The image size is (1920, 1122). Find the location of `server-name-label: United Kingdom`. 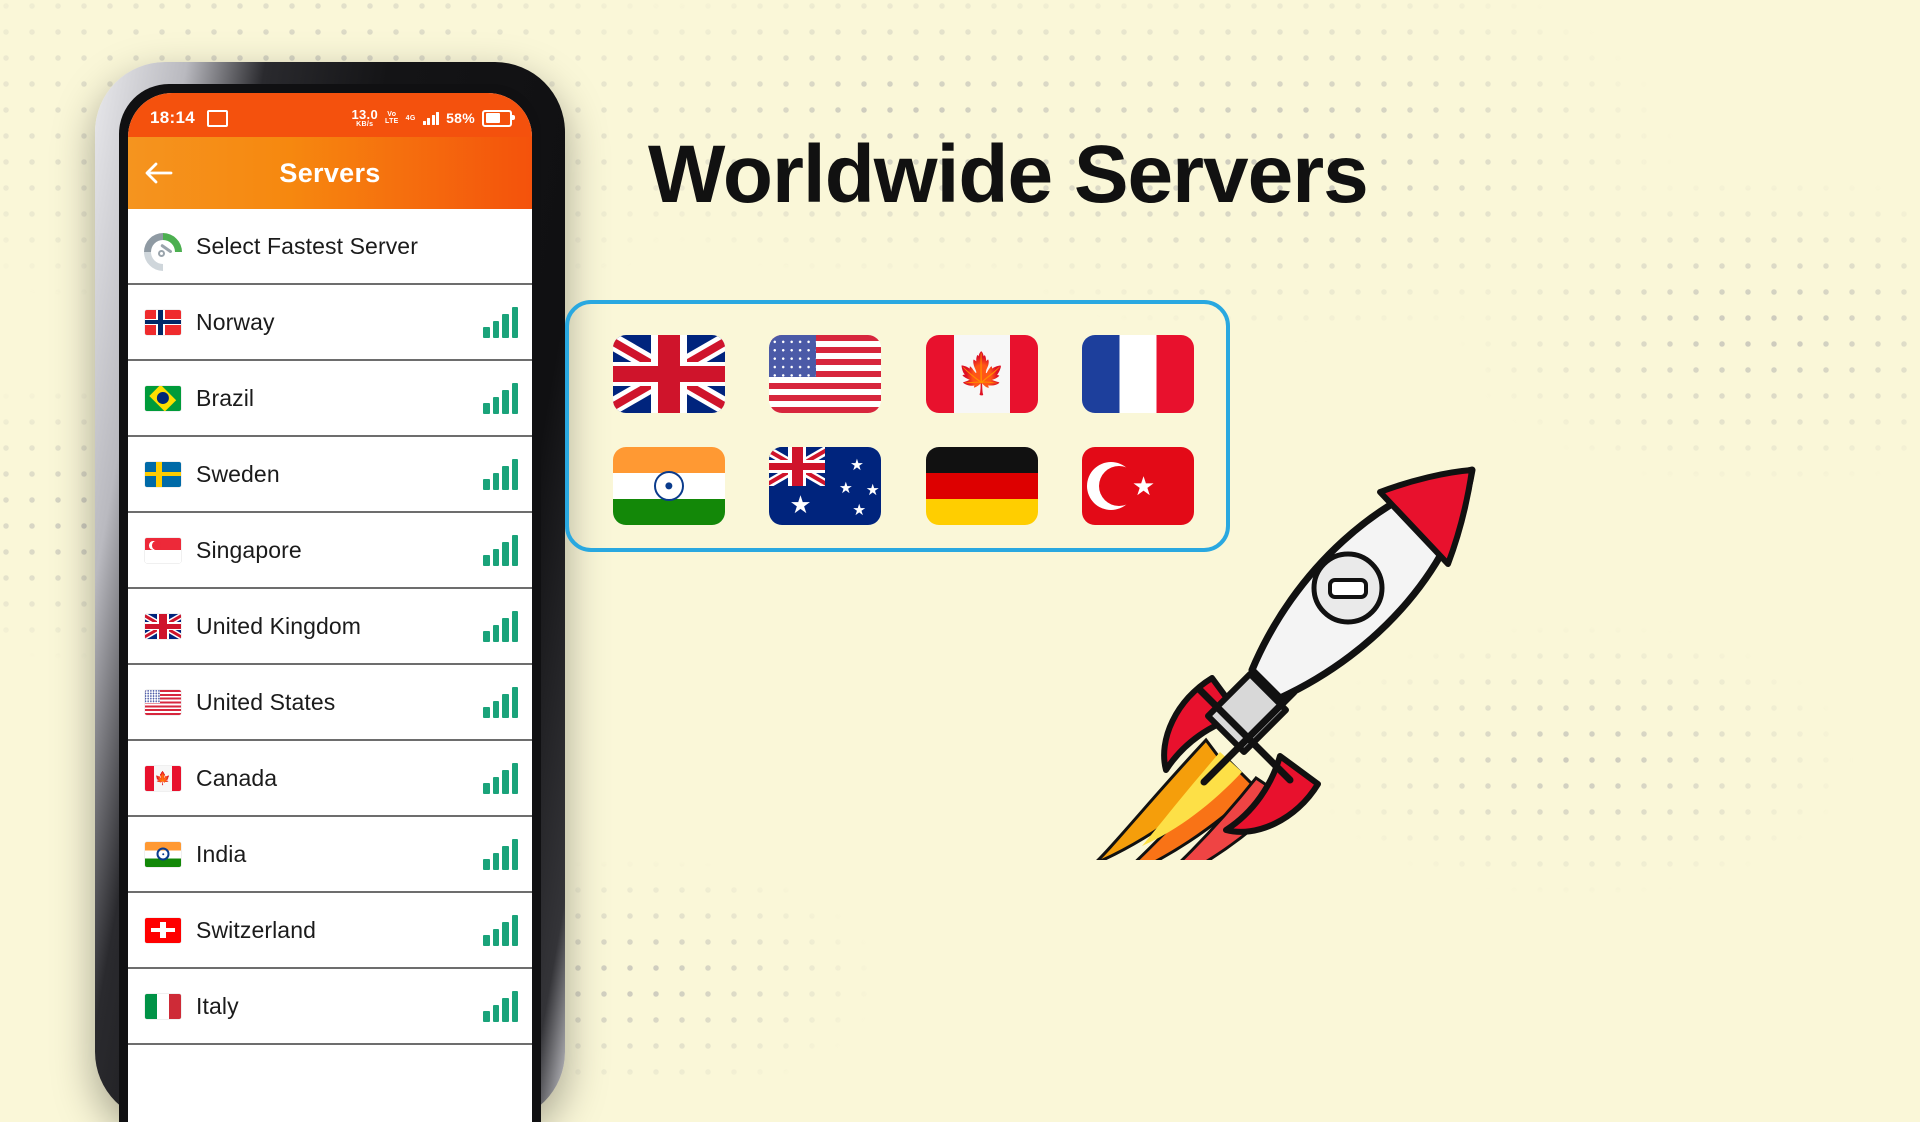

server-name-label: United Kingdom is located at coordinates (279, 625).